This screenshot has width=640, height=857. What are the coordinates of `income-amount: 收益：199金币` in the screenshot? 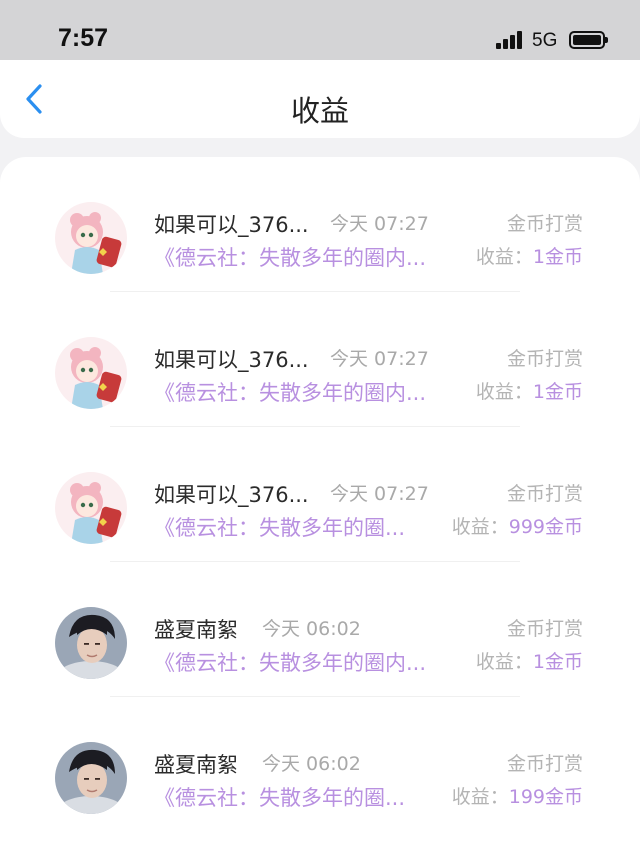 It's located at (517, 795).